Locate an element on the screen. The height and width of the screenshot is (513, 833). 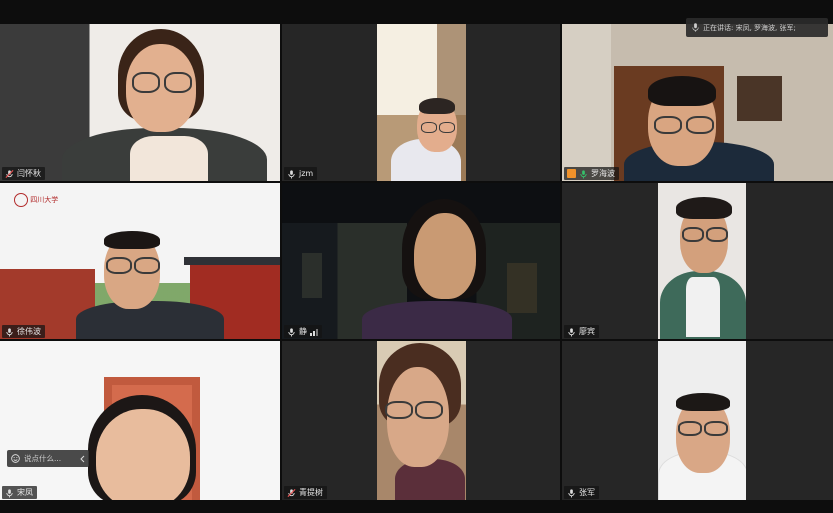
video-tile-5: 静 is located at coordinates (421, 261).